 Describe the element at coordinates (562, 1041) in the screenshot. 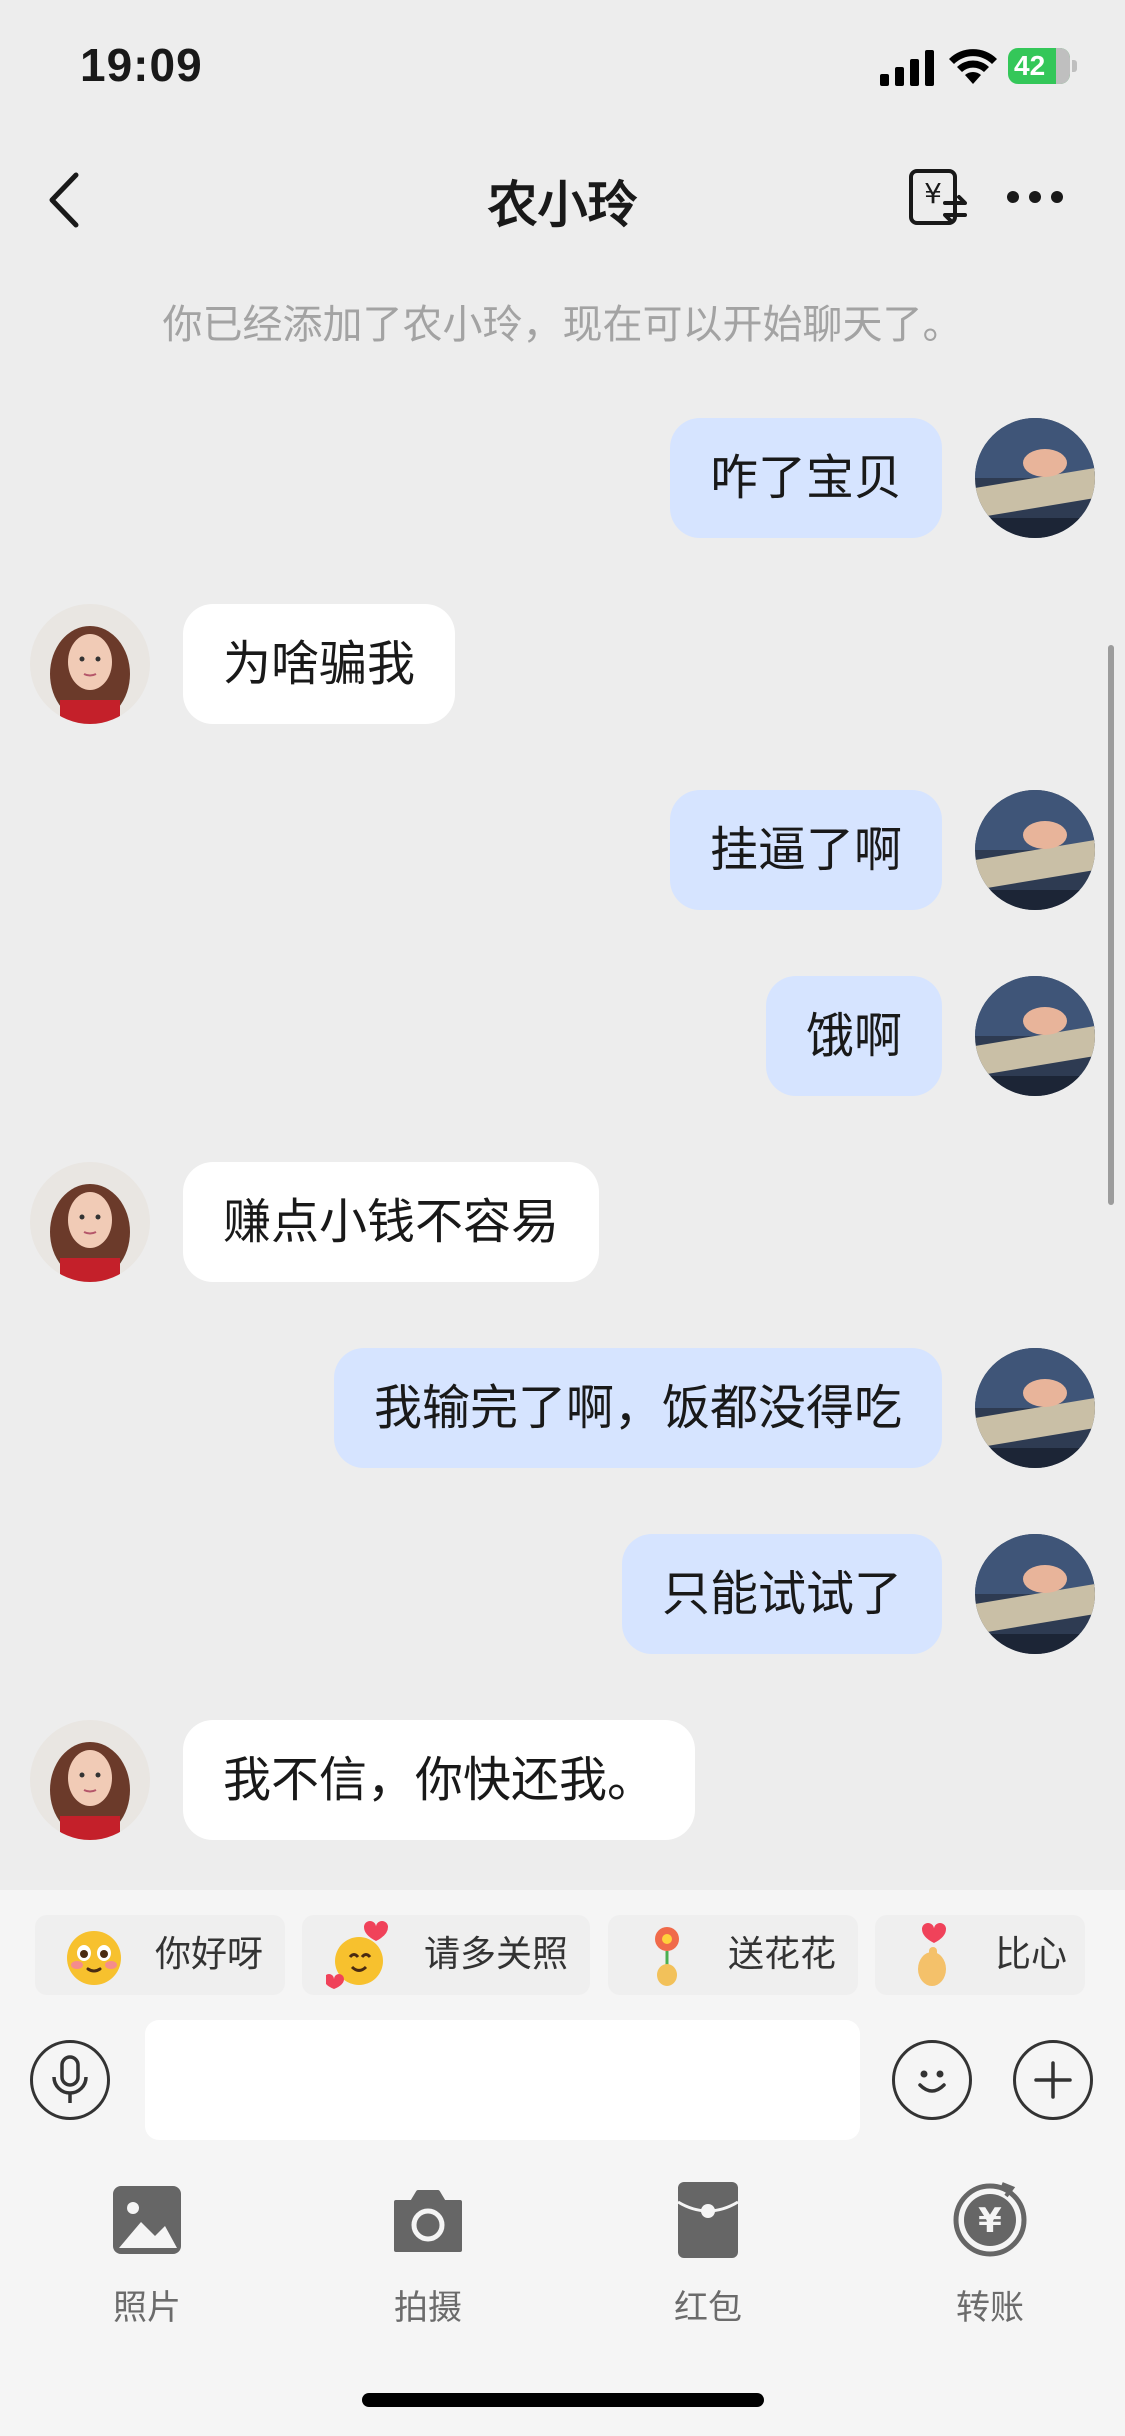

I see `outgoing-message: 饿啊` at that location.